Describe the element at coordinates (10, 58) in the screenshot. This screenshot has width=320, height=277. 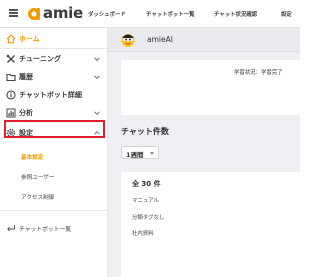
I see `tools-icon` at that location.